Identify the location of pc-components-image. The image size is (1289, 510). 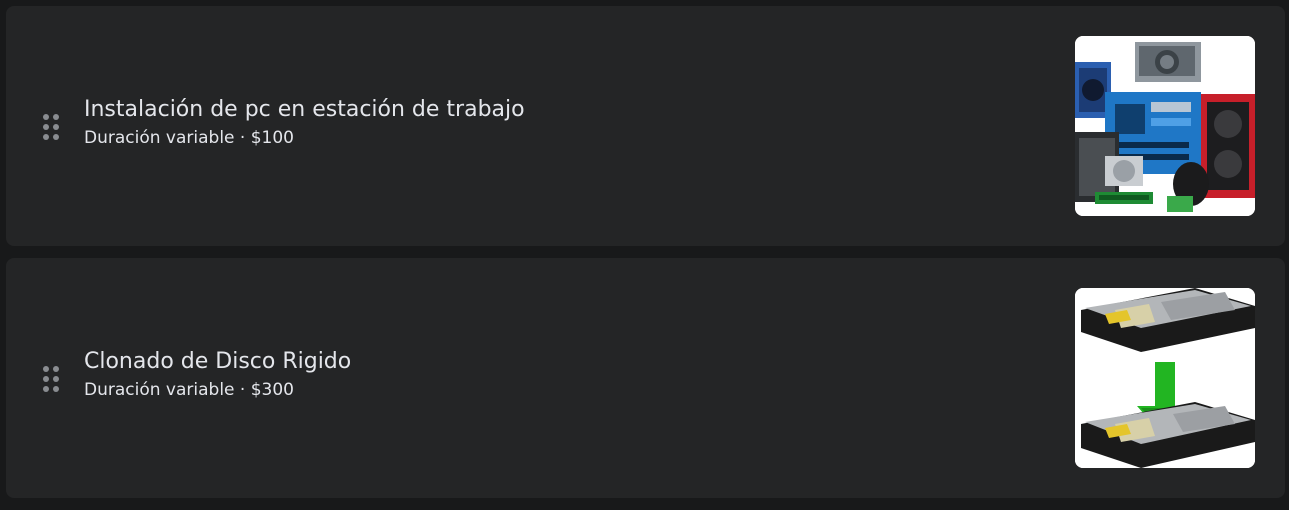
(1165, 126).